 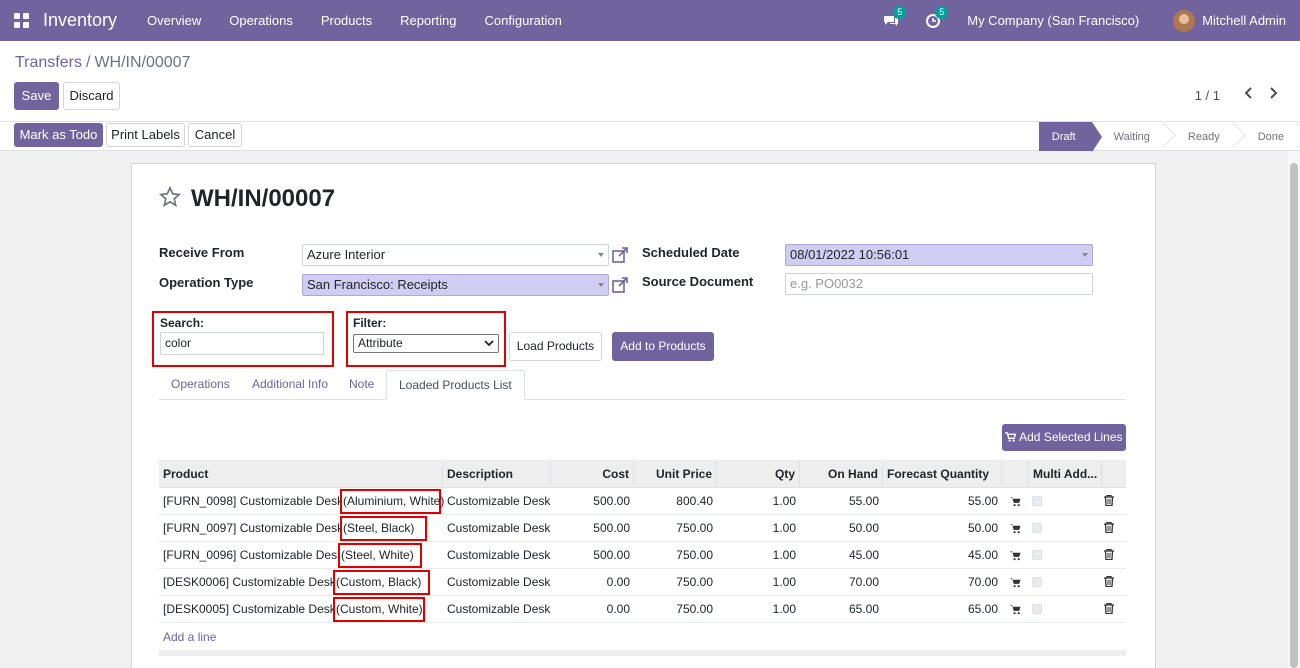 I want to click on operation-type-field: San Francisco: Receipts, so click(x=455, y=285).